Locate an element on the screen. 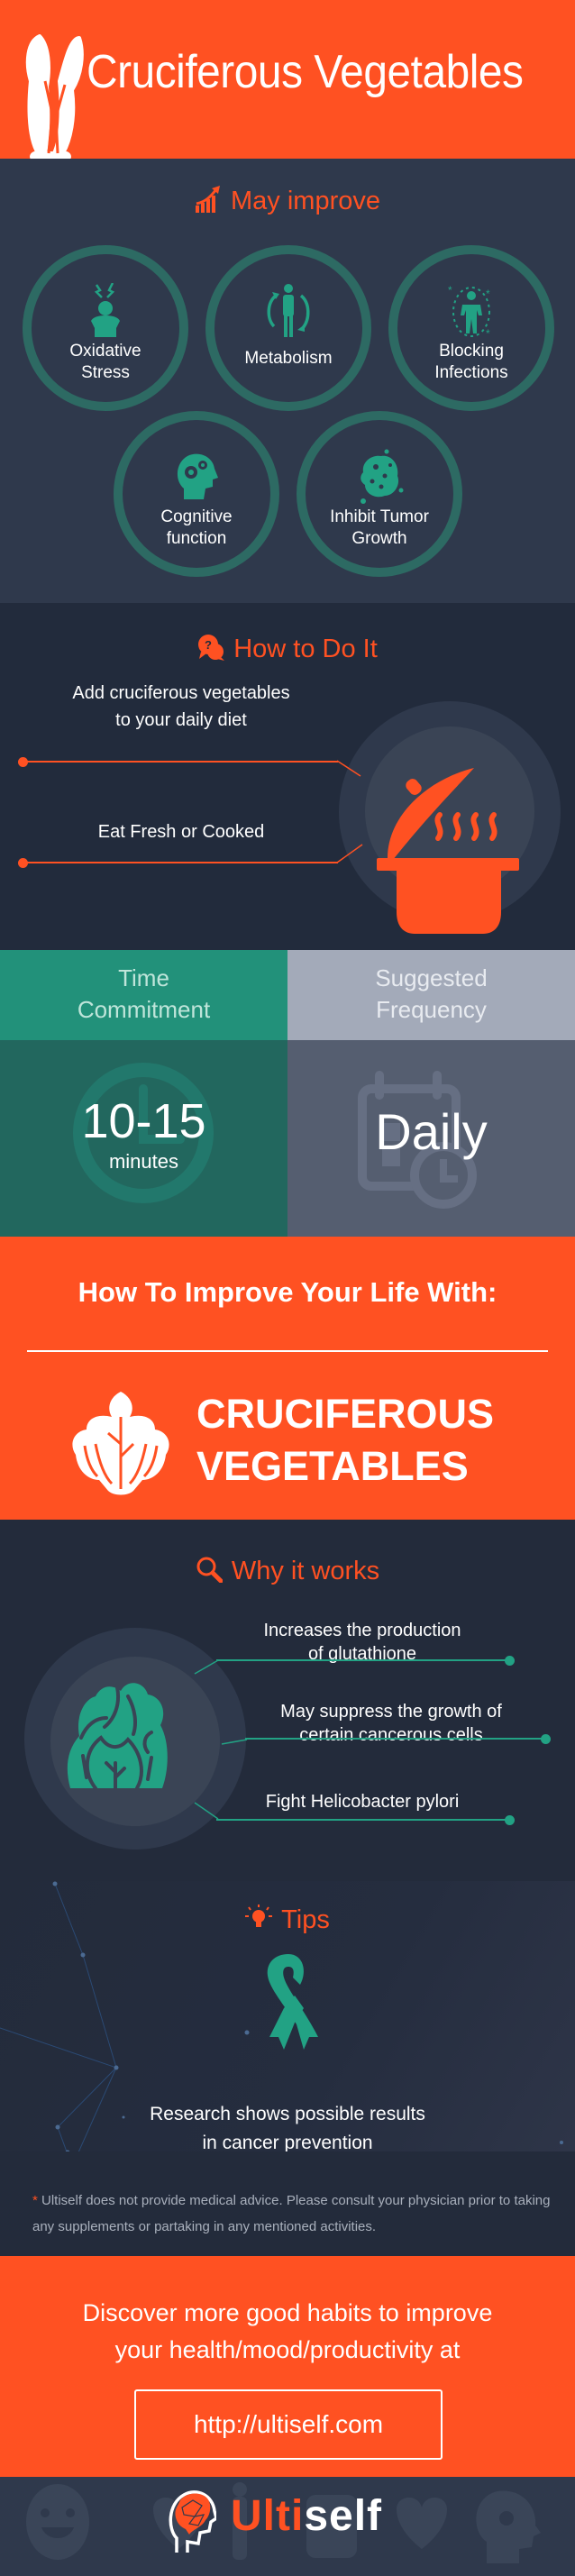 This screenshot has width=575, height=2576. cabbage-icon is located at coordinates (117, 1735).